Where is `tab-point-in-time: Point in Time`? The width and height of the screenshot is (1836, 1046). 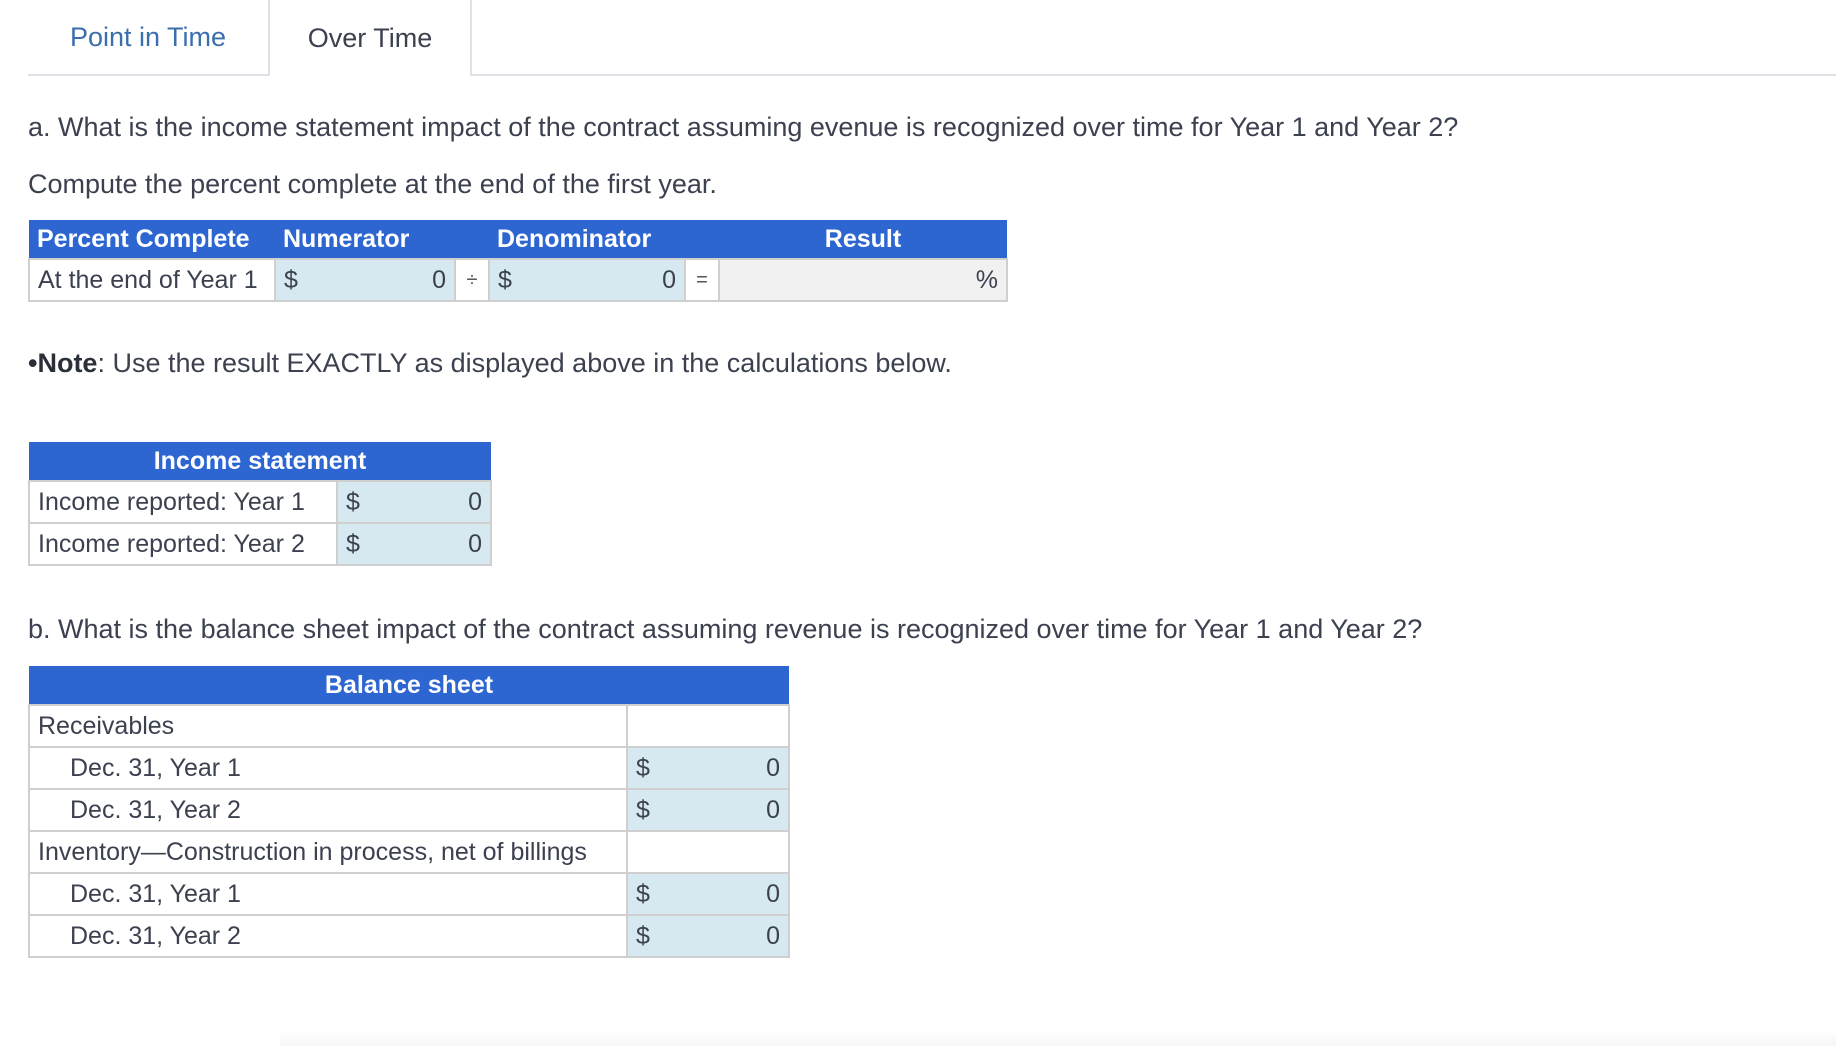
tab-point-in-time: Point in Time is located at coordinates (148, 37).